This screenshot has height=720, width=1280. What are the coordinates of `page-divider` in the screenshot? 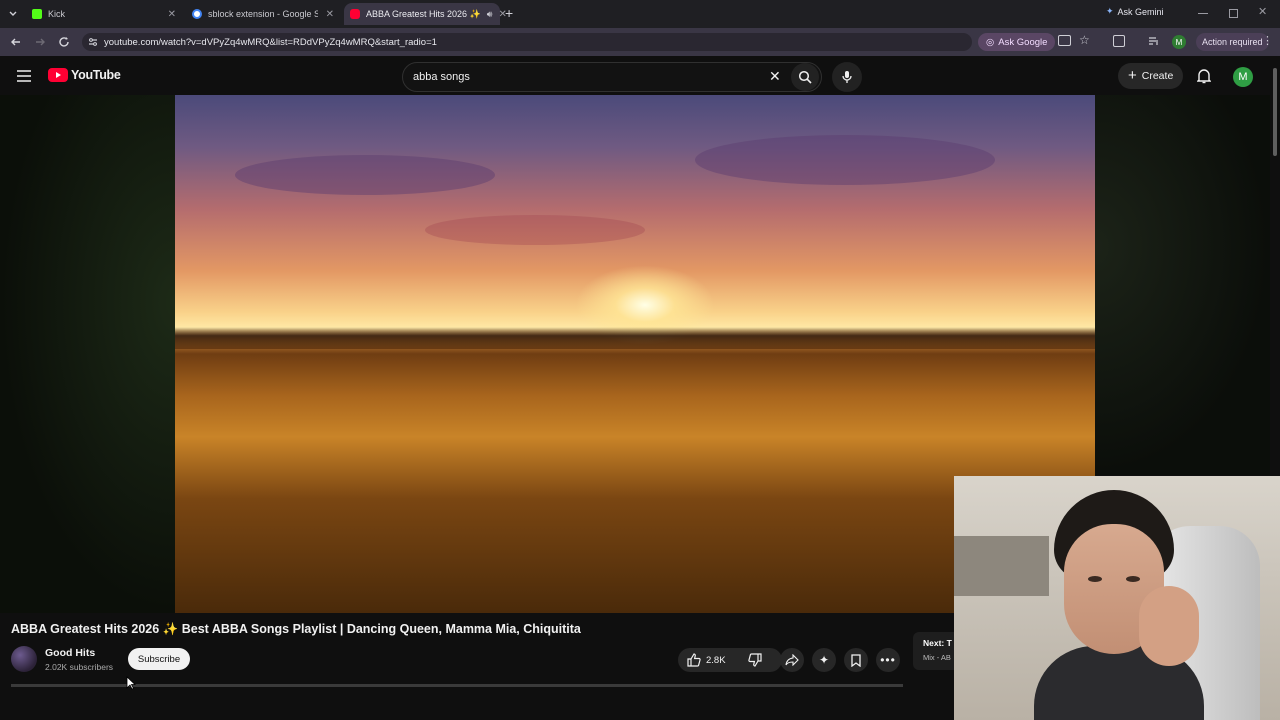 It's located at (457, 685).